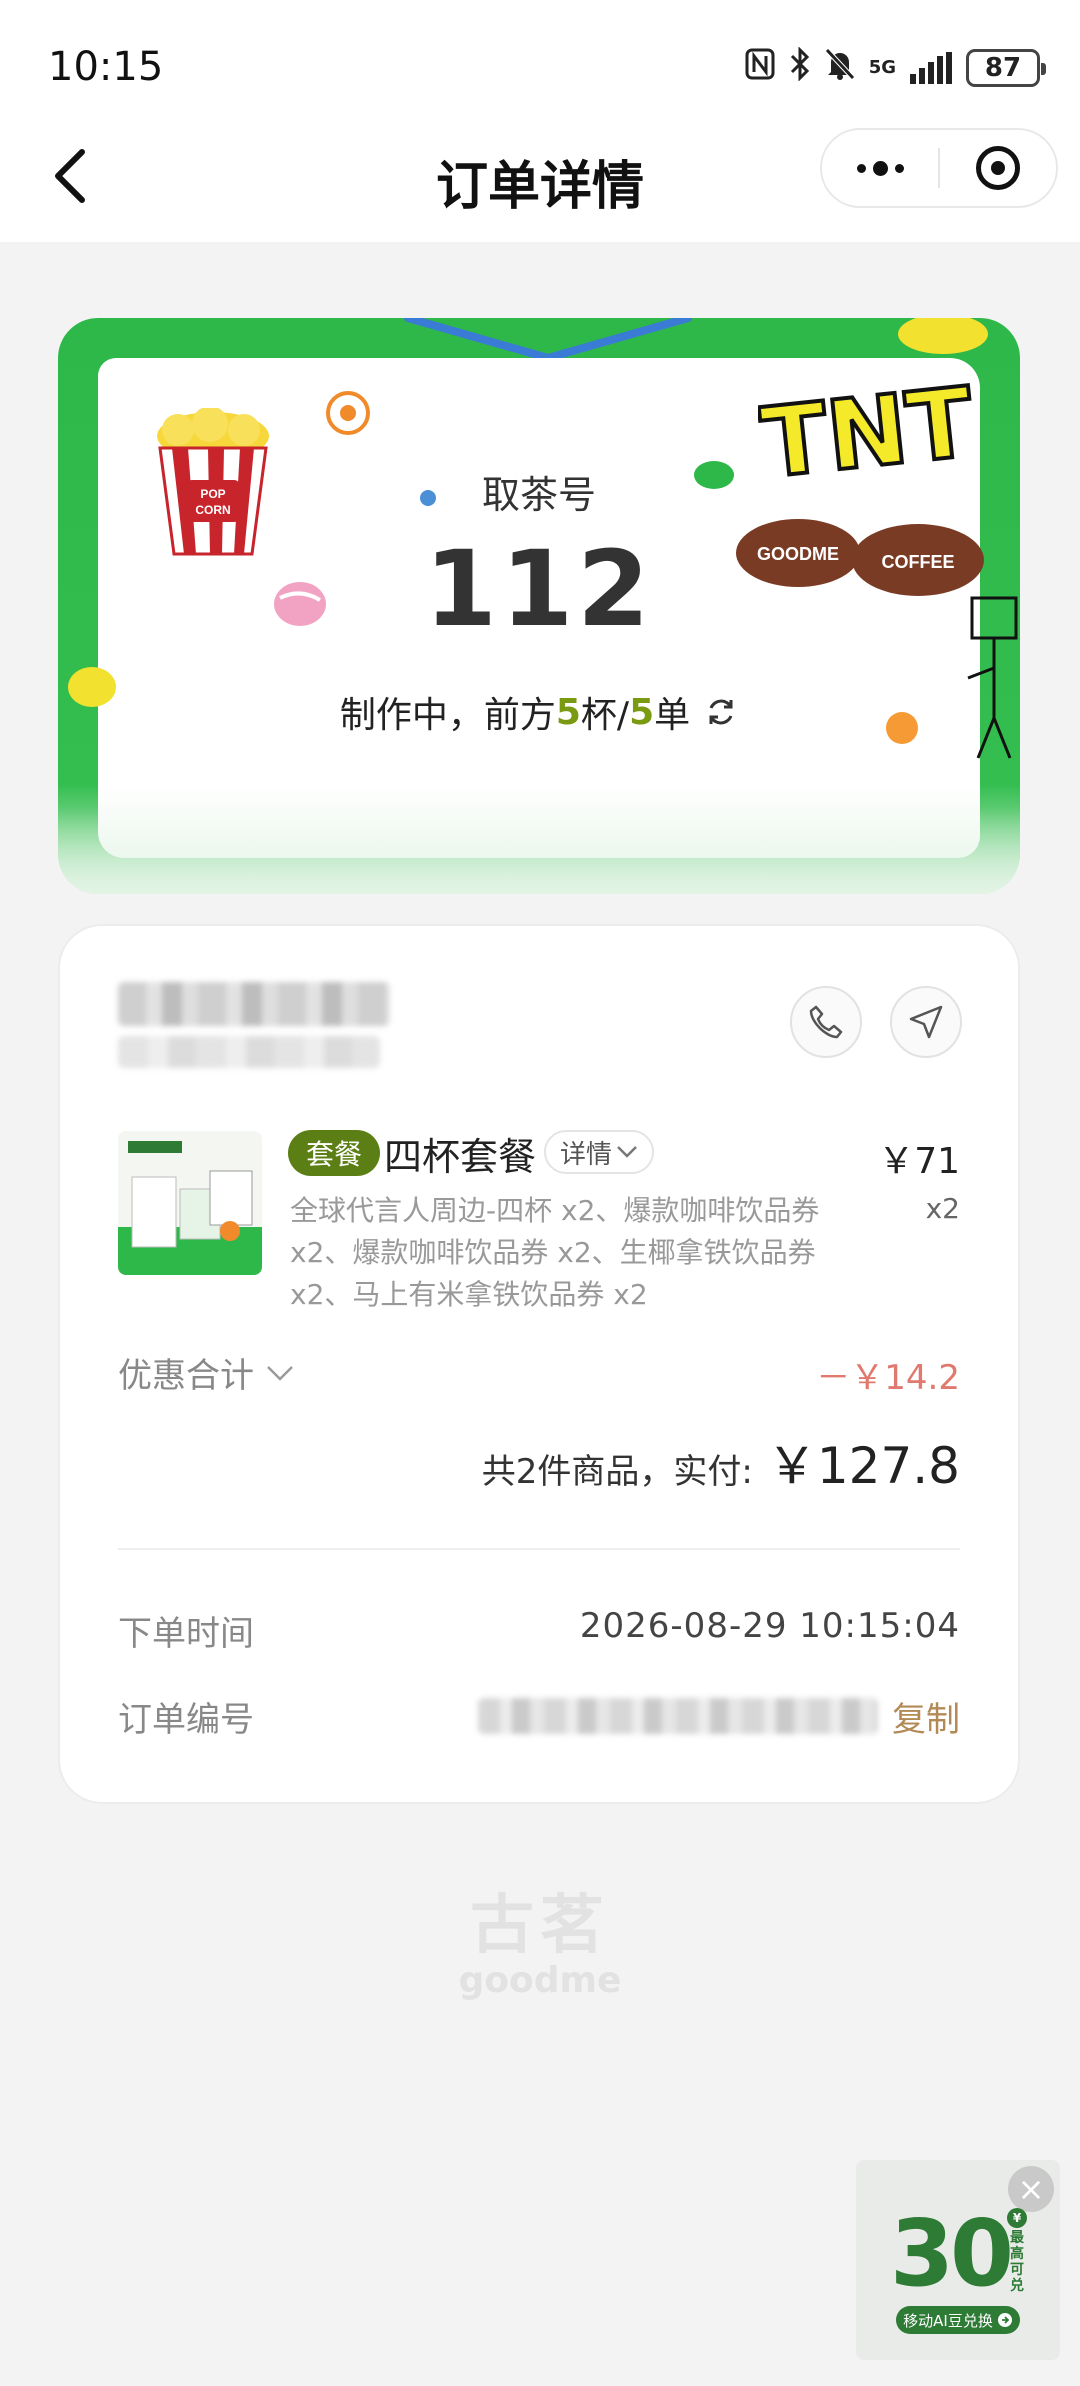  I want to click on network-type: 5G, so click(882, 67).